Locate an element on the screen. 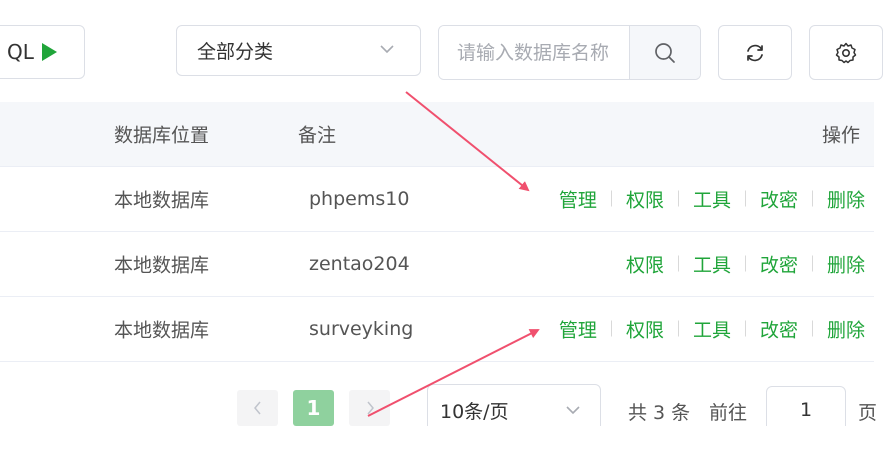 The height and width of the screenshot is (463, 894). search-button is located at coordinates (664, 52).